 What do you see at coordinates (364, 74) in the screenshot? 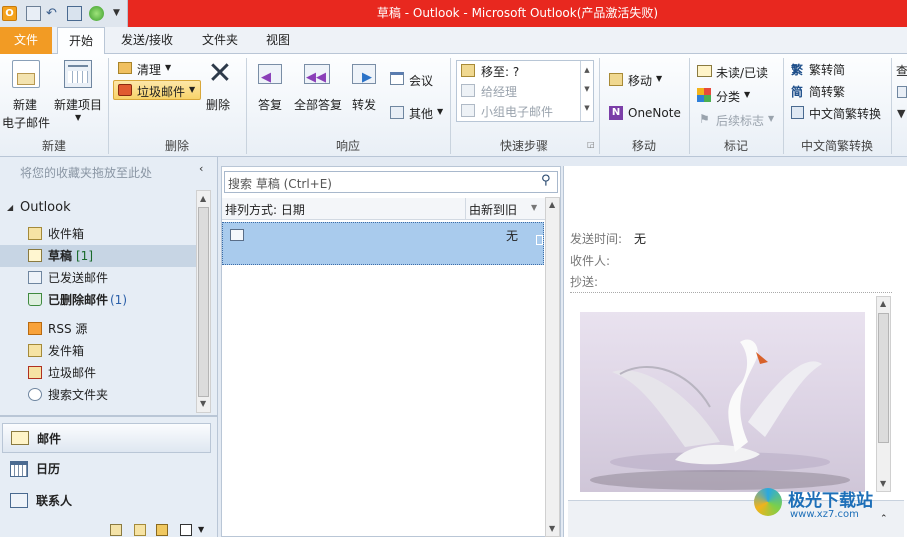
I see `forward-icon: ▶` at bounding box center [364, 74].